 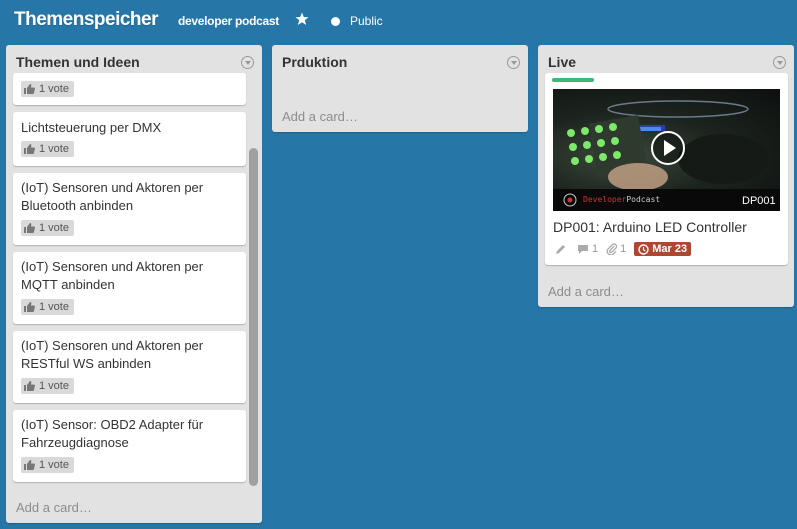 I want to click on description-badge, so click(x=562, y=249).